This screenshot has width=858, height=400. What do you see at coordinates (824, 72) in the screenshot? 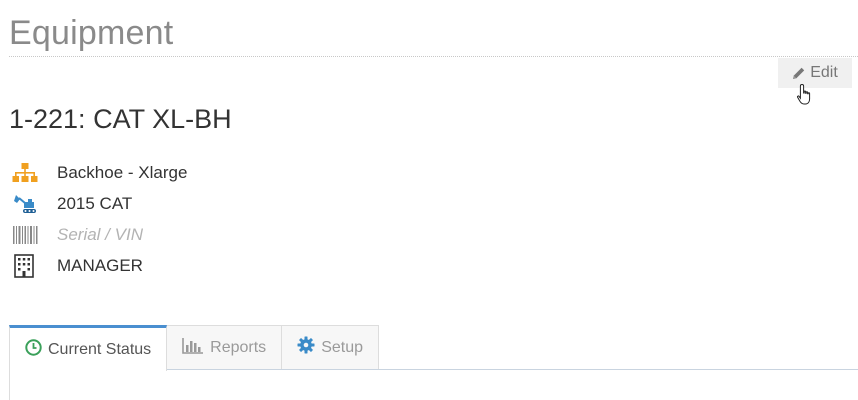
I see `edit-label: Edit` at bounding box center [824, 72].